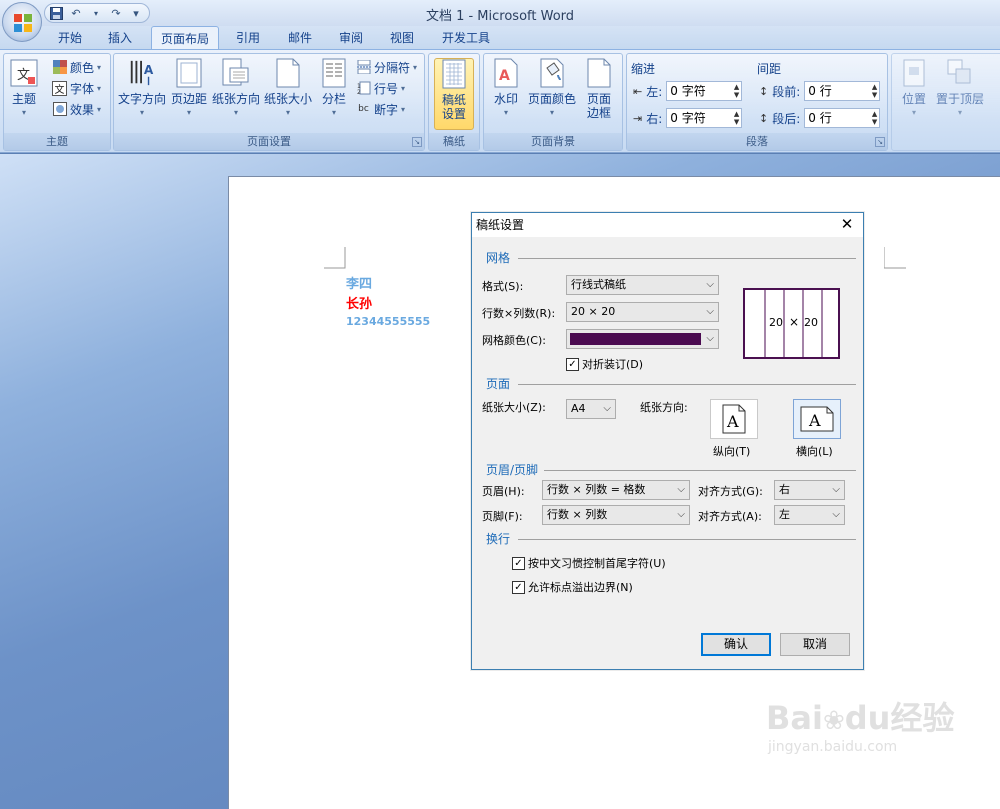 This screenshot has height=809, width=1000. What do you see at coordinates (643, 69) in the screenshot?
I see `indent-label: 缩进` at bounding box center [643, 69].